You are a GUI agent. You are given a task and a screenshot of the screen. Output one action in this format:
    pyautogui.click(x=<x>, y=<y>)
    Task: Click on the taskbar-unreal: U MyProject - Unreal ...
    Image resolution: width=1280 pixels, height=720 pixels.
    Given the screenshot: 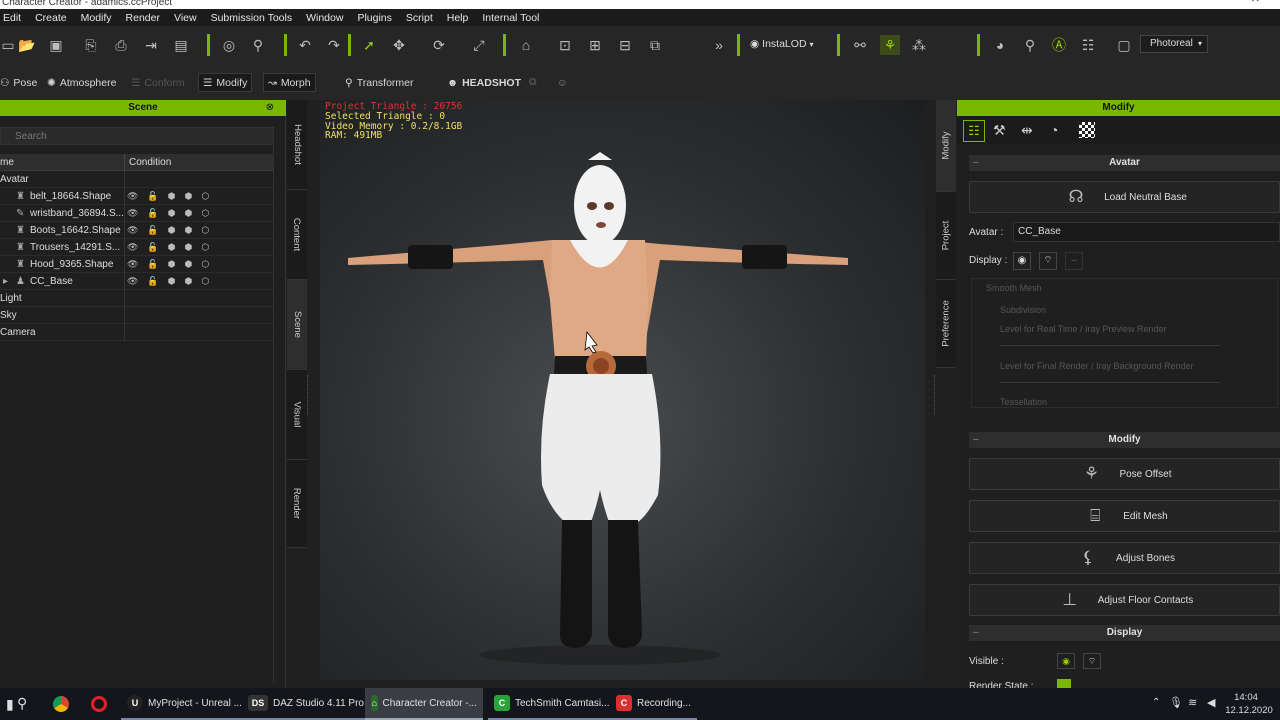 What is the action you would take?
    pyautogui.click(x=184, y=704)
    